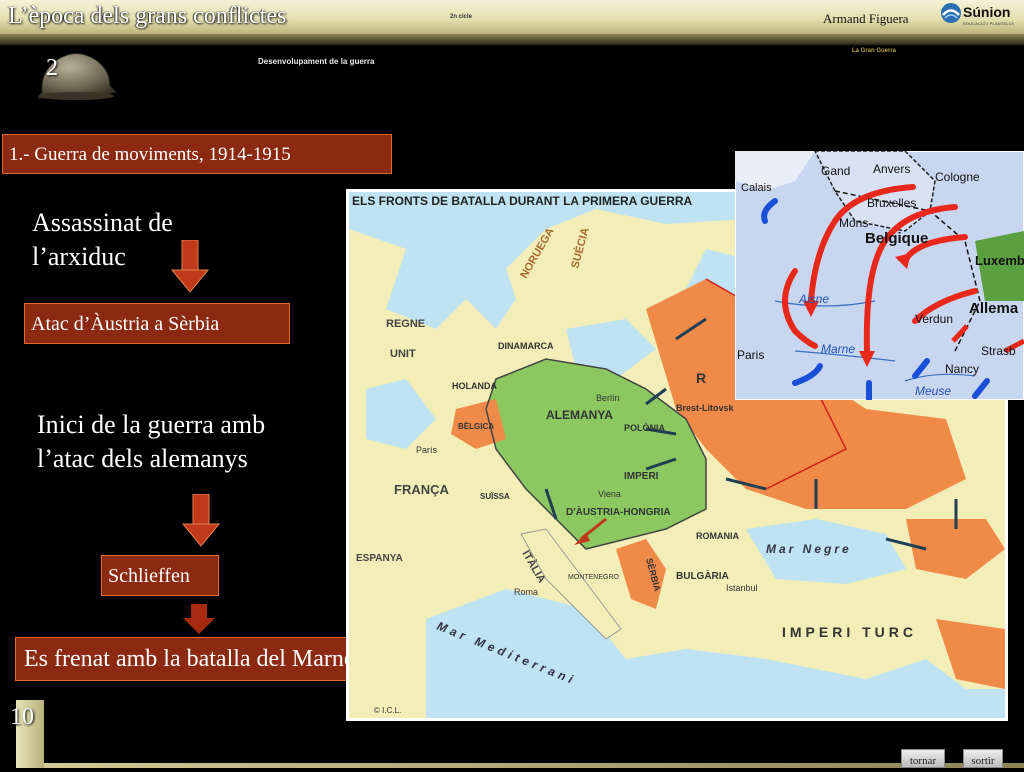 The height and width of the screenshot is (772, 1024). Describe the element at coordinates (474, 386) in the screenshot. I see `map-label-holanda: HOLANDA` at that location.